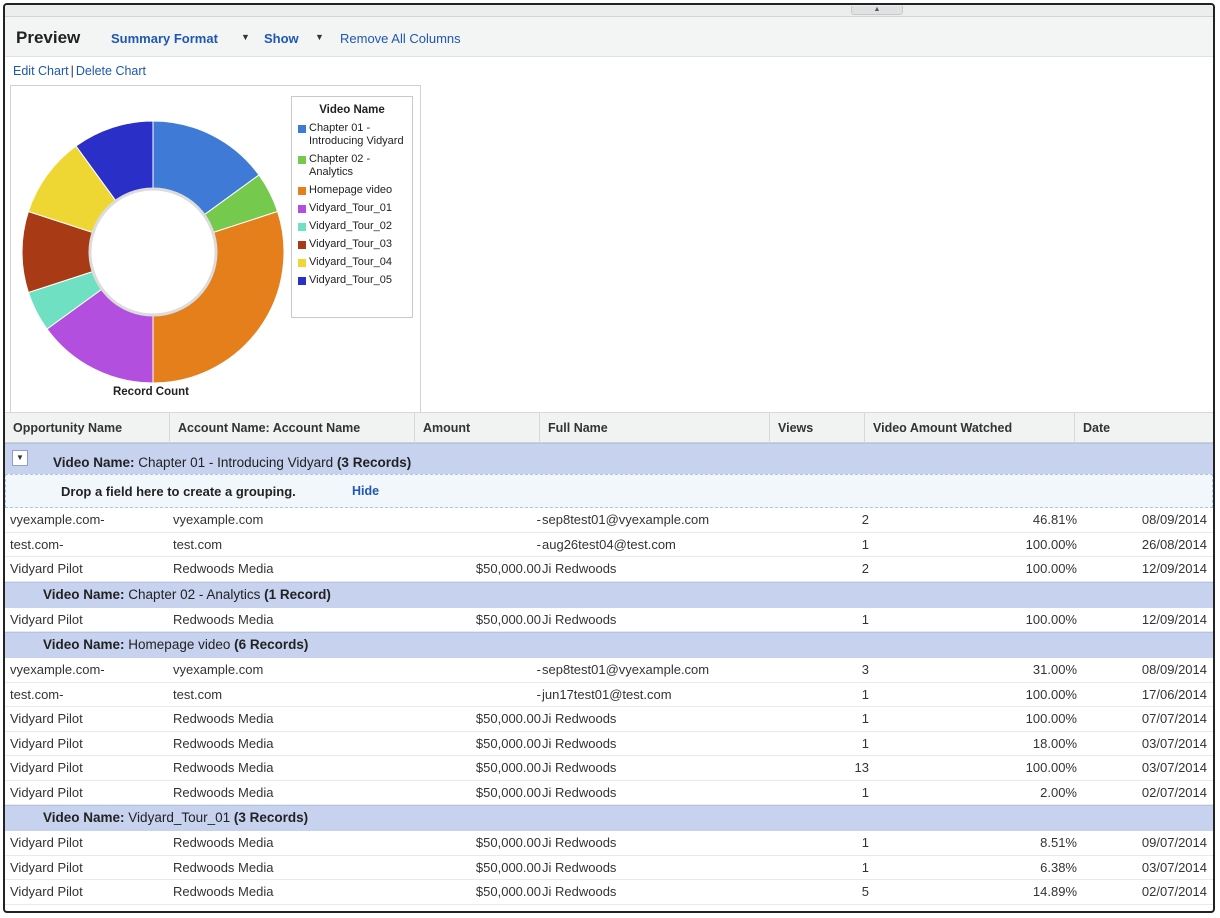  What do you see at coordinates (877, 10) in the screenshot?
I see `collapse-panel-handle: ▲` at bounding box center [877, 10].